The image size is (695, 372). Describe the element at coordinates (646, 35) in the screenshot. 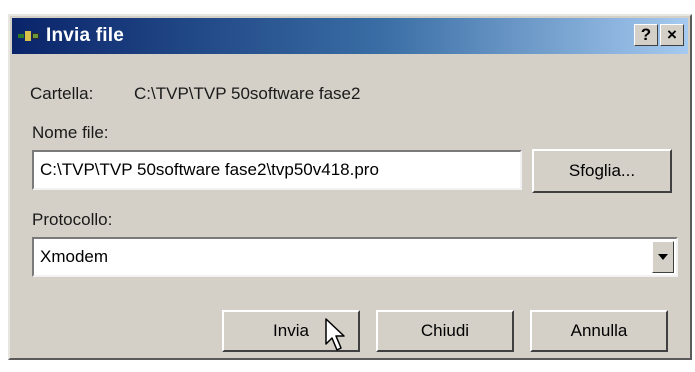

I see `help-button: ?` at that location.